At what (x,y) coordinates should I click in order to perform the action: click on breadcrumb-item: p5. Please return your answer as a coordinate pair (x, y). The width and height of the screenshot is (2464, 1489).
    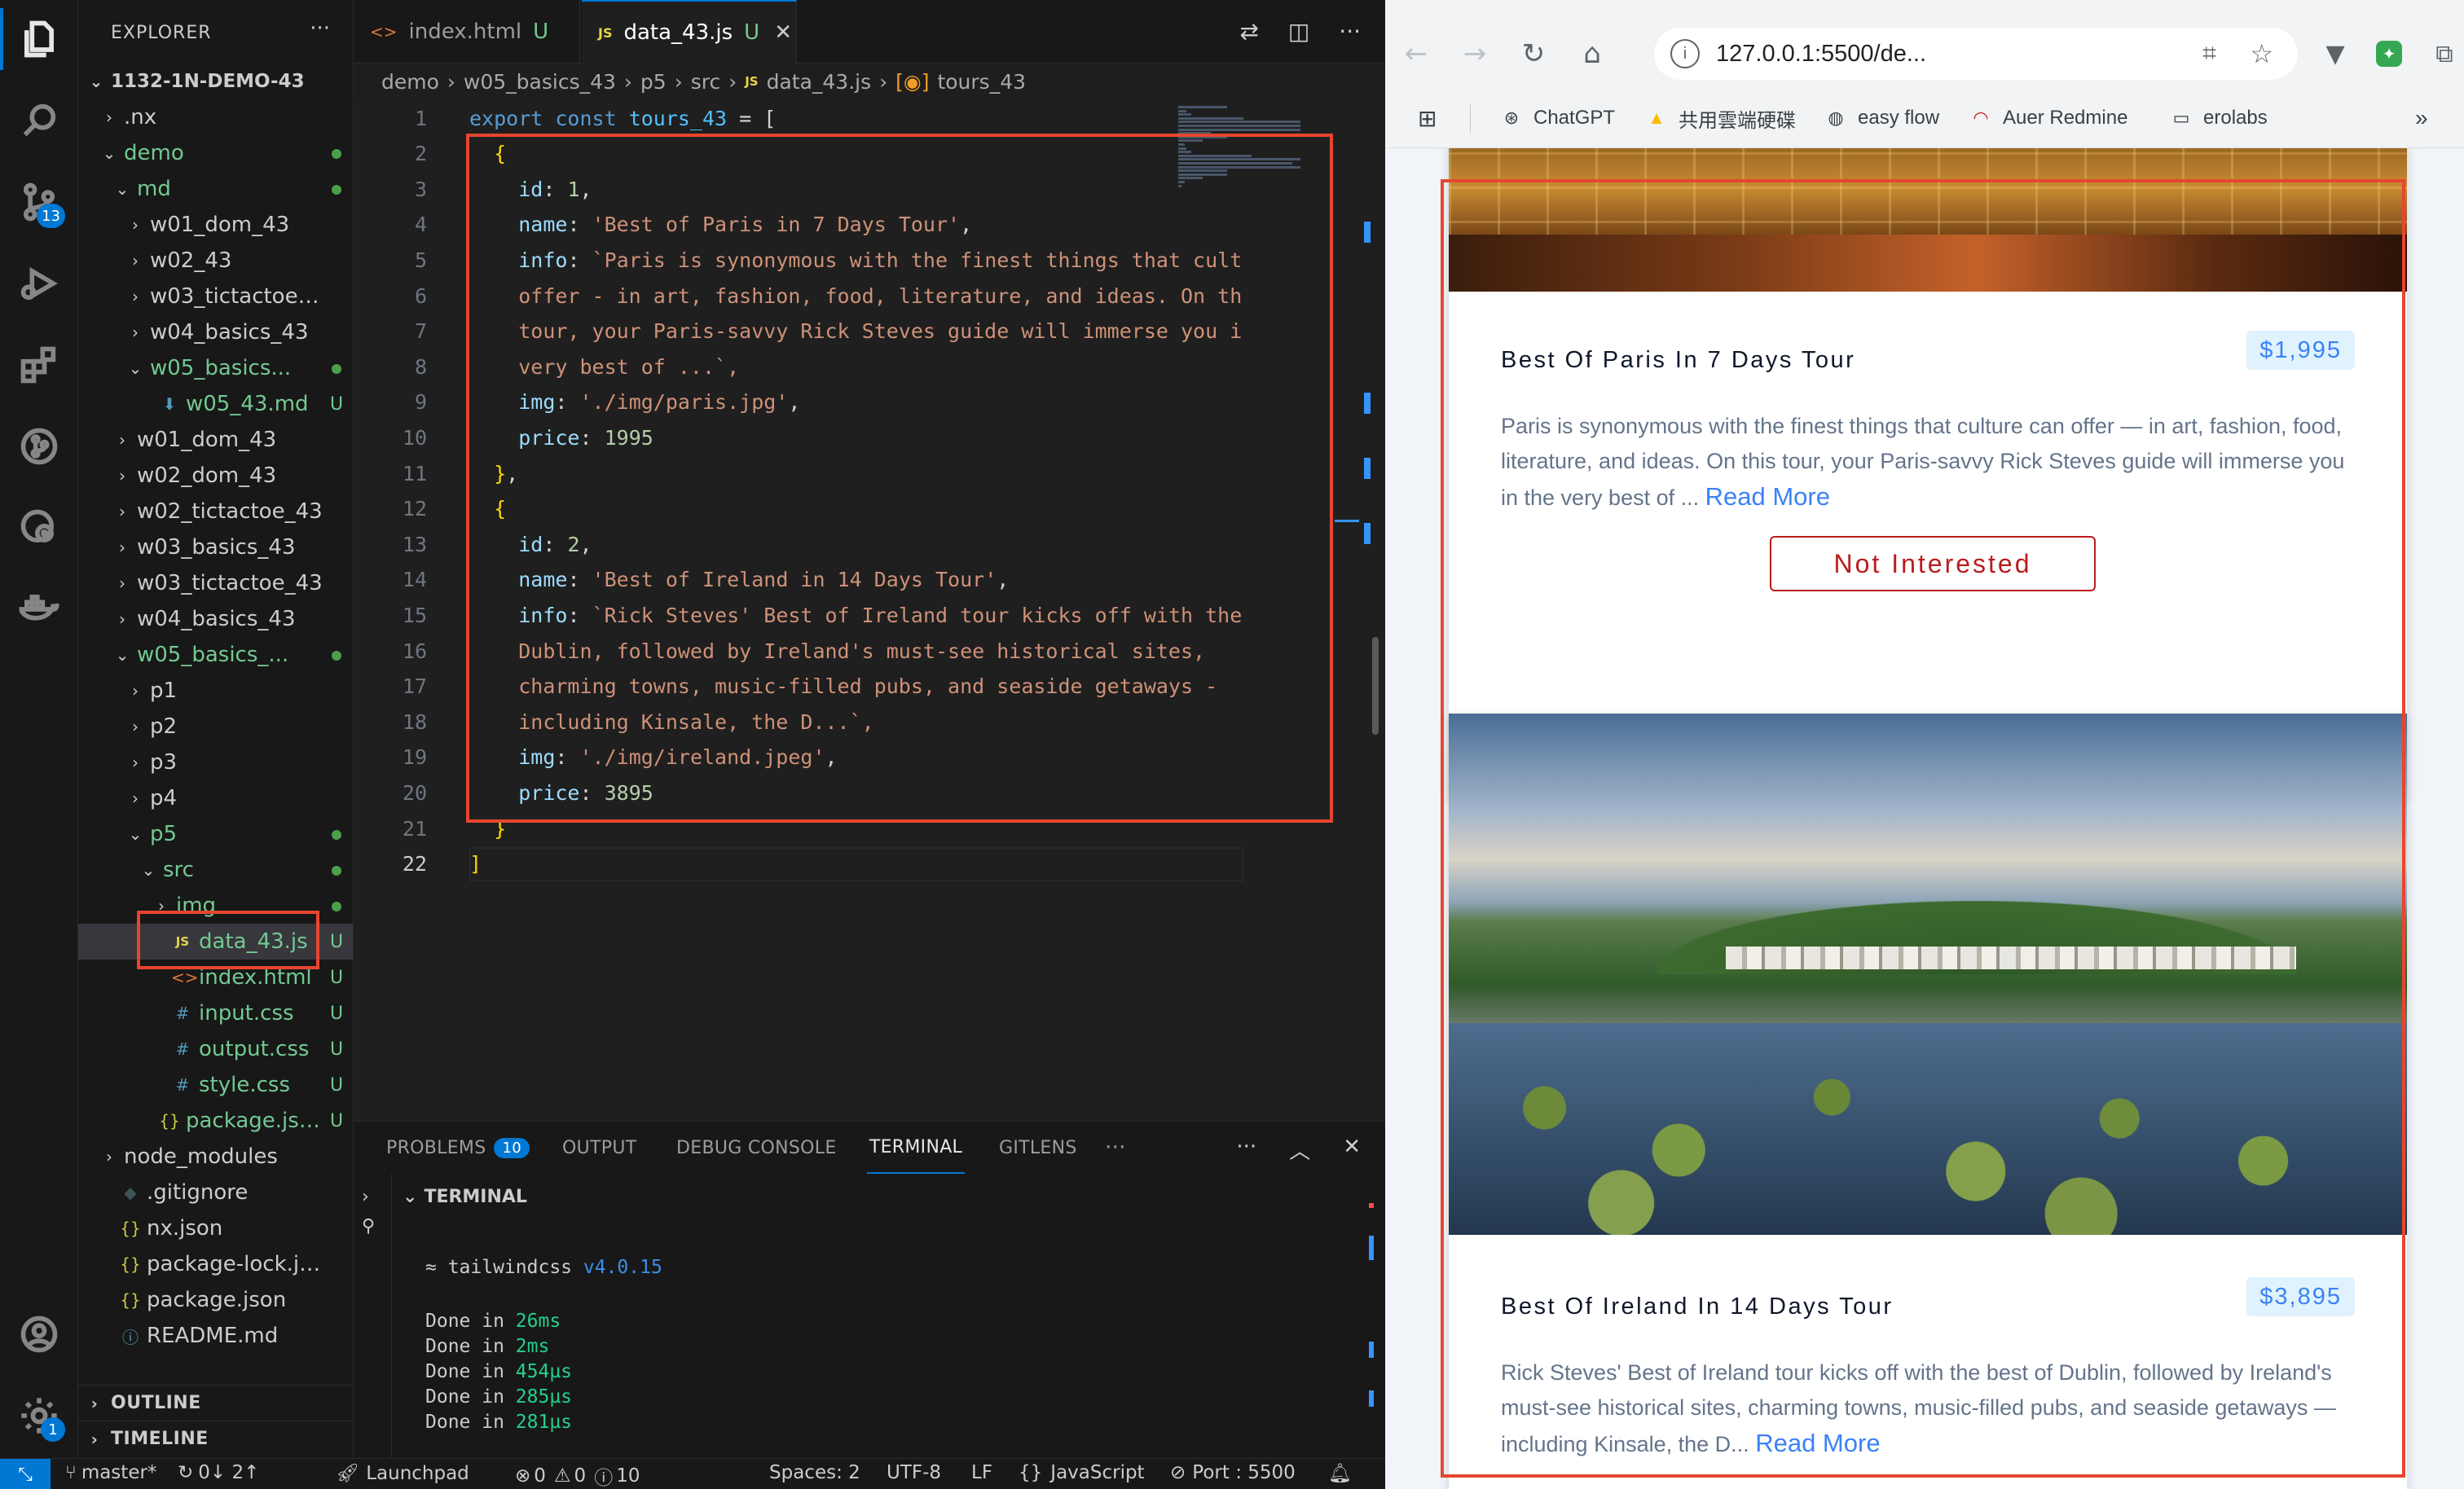
    Looking at the image, I should click on (653, 82).